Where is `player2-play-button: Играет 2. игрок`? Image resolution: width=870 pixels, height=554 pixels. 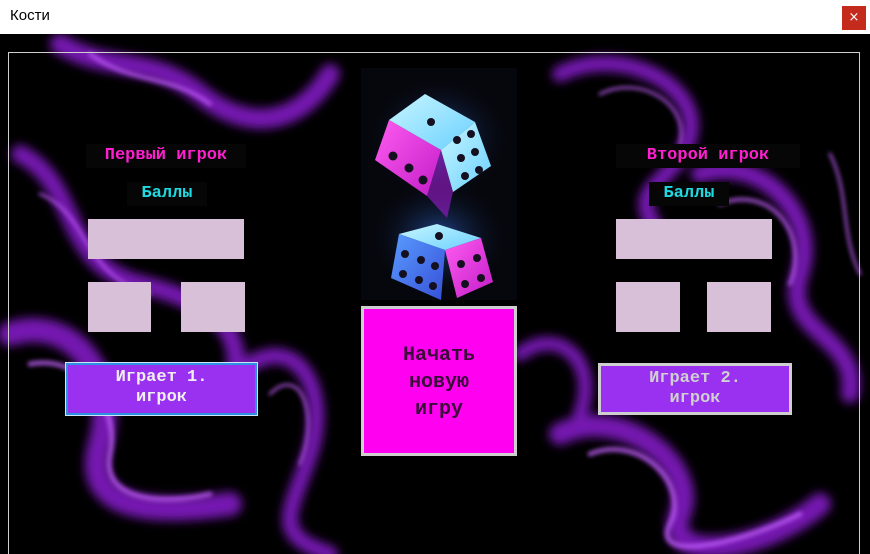
player2-play-button: Играет 2. игрок is located at coordinates (695, 389).